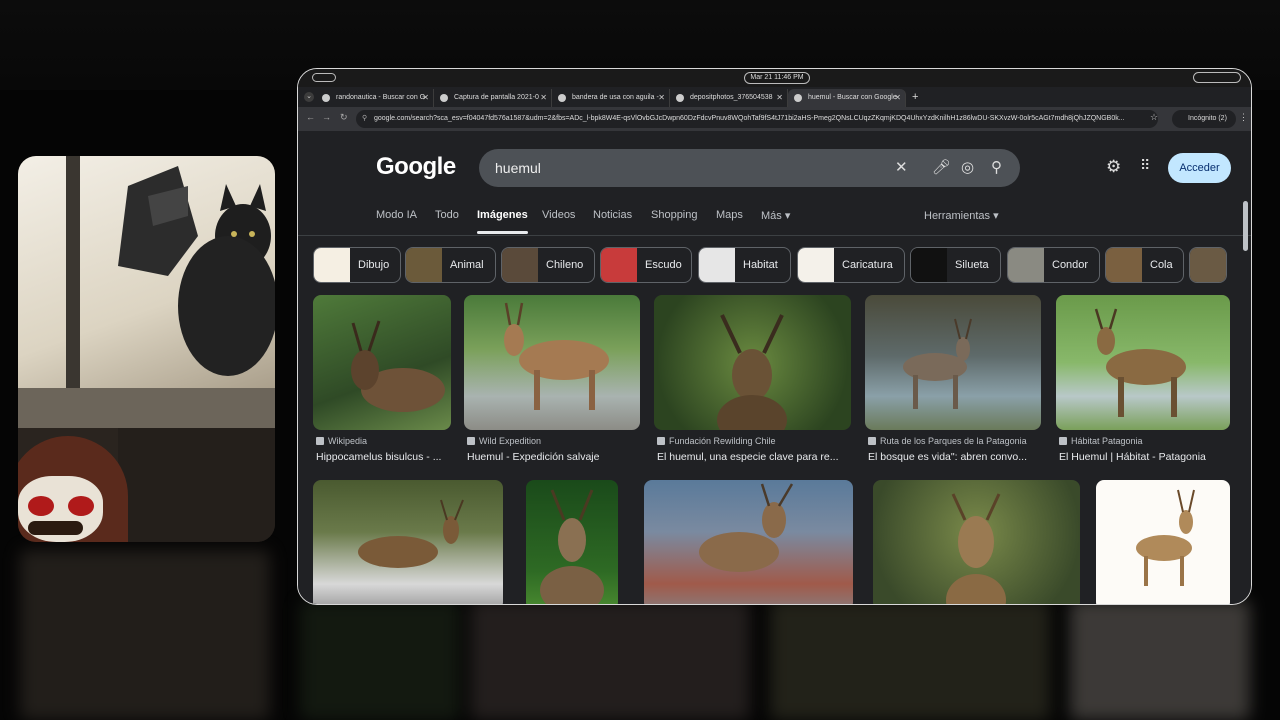 This screenshot has width=1280, height=720. Describe the element at coordinates (961, 215) in the screenshot. I see `tools-menu: Herramientas ▾` at that location.